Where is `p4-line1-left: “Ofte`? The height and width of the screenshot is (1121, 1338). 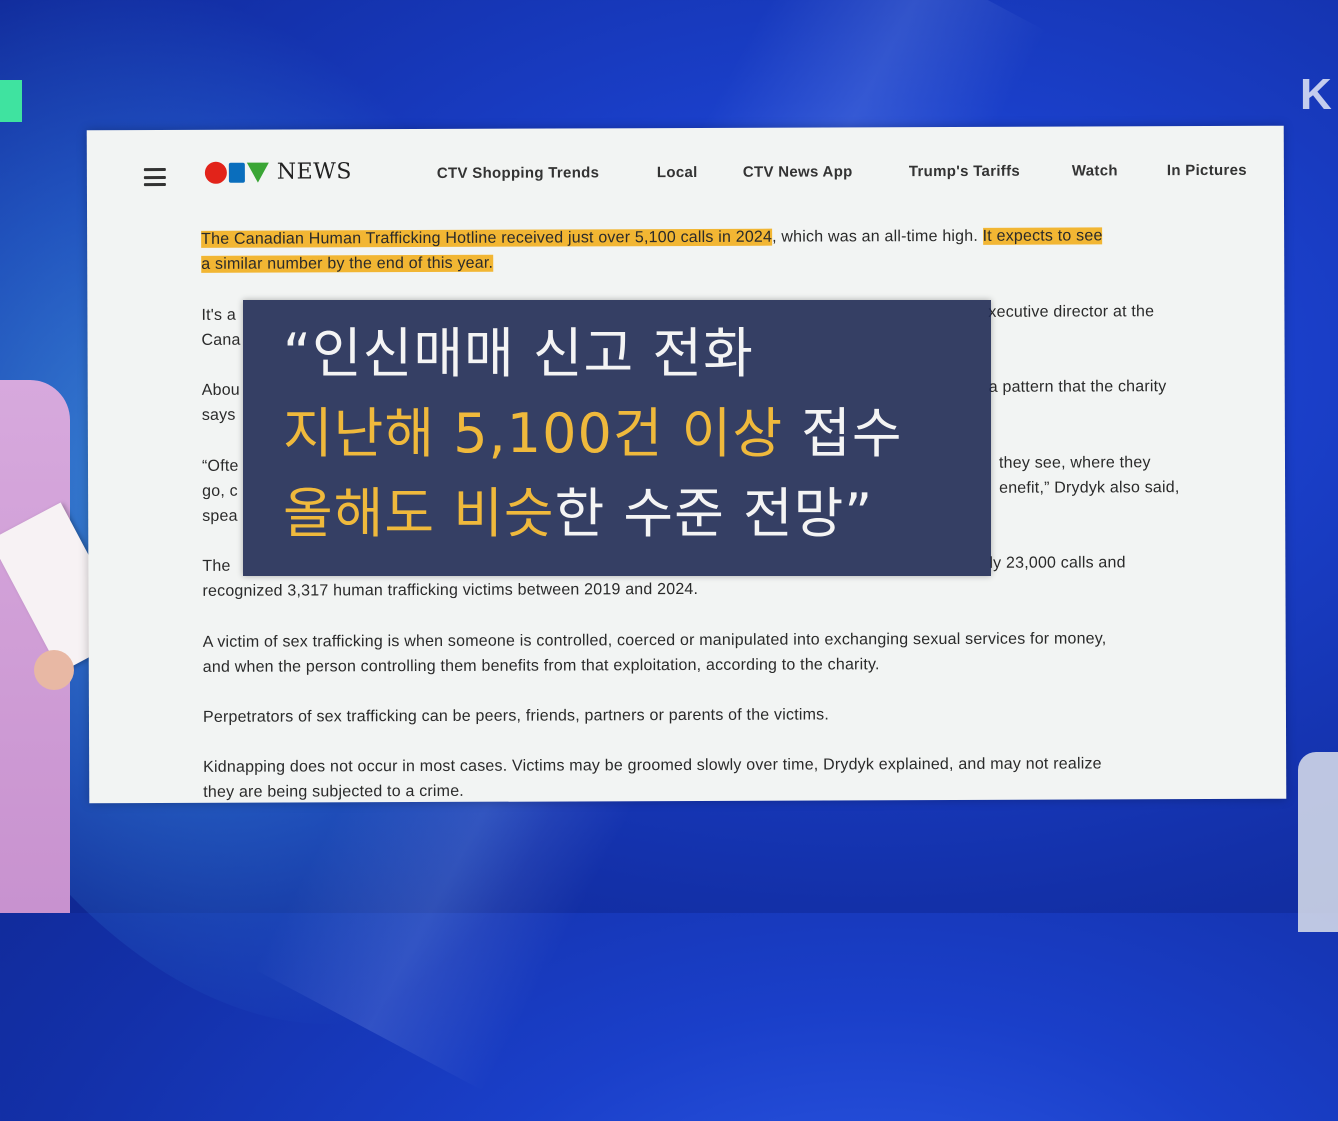 p4-line1-left: “Ofte is located at coordinates (220, 466).